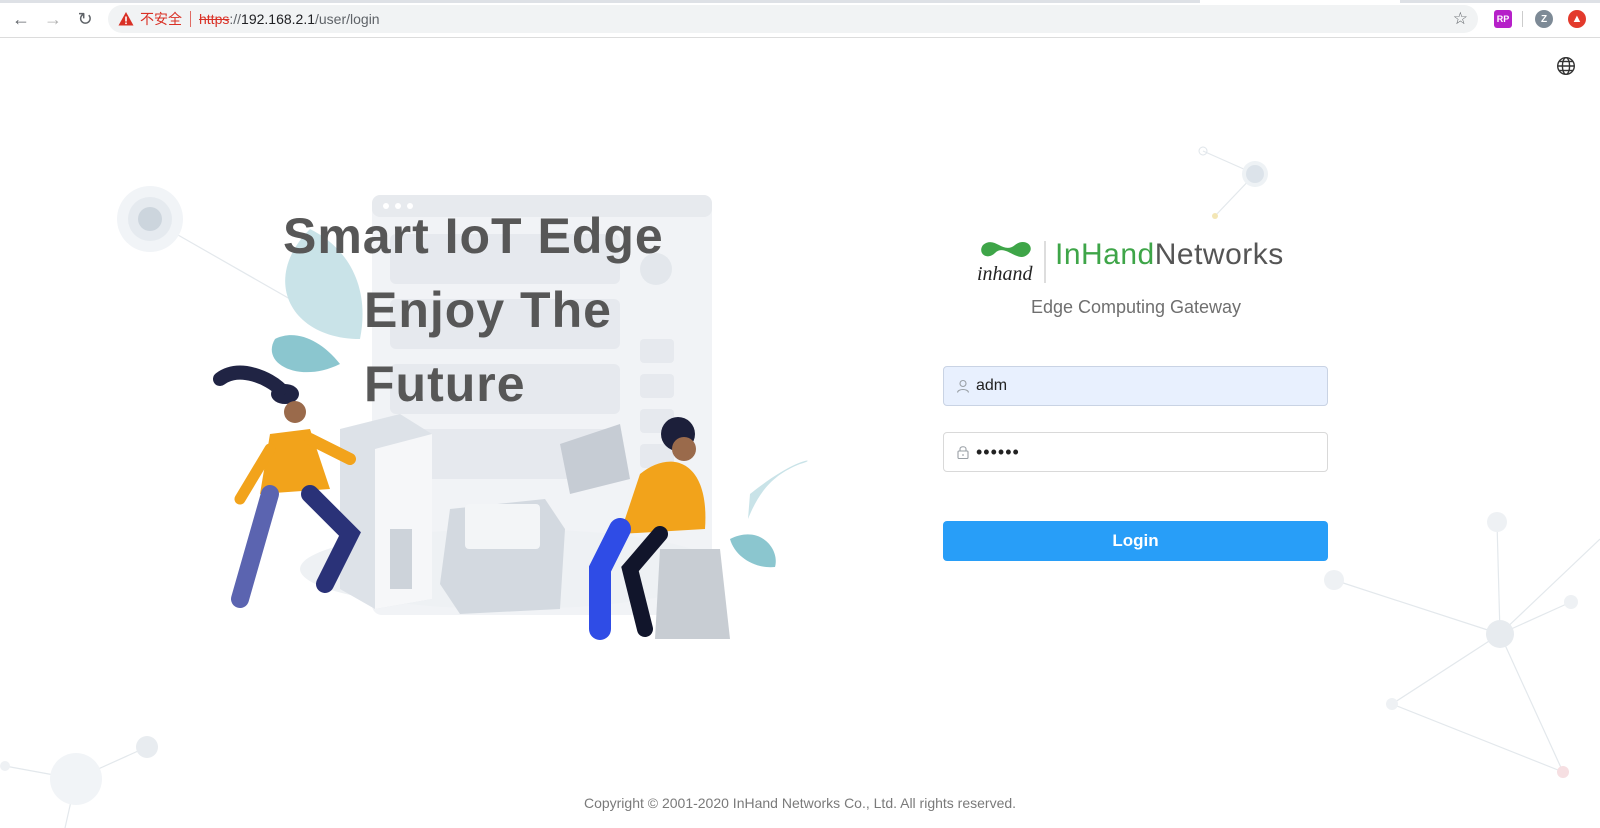 The width and height of the screenshot is (1600, 828). What do you see at coordinates (278, 19) in the screenshot?
I see `url-host: 192.168.2.1` at bounding box center [278, 19].